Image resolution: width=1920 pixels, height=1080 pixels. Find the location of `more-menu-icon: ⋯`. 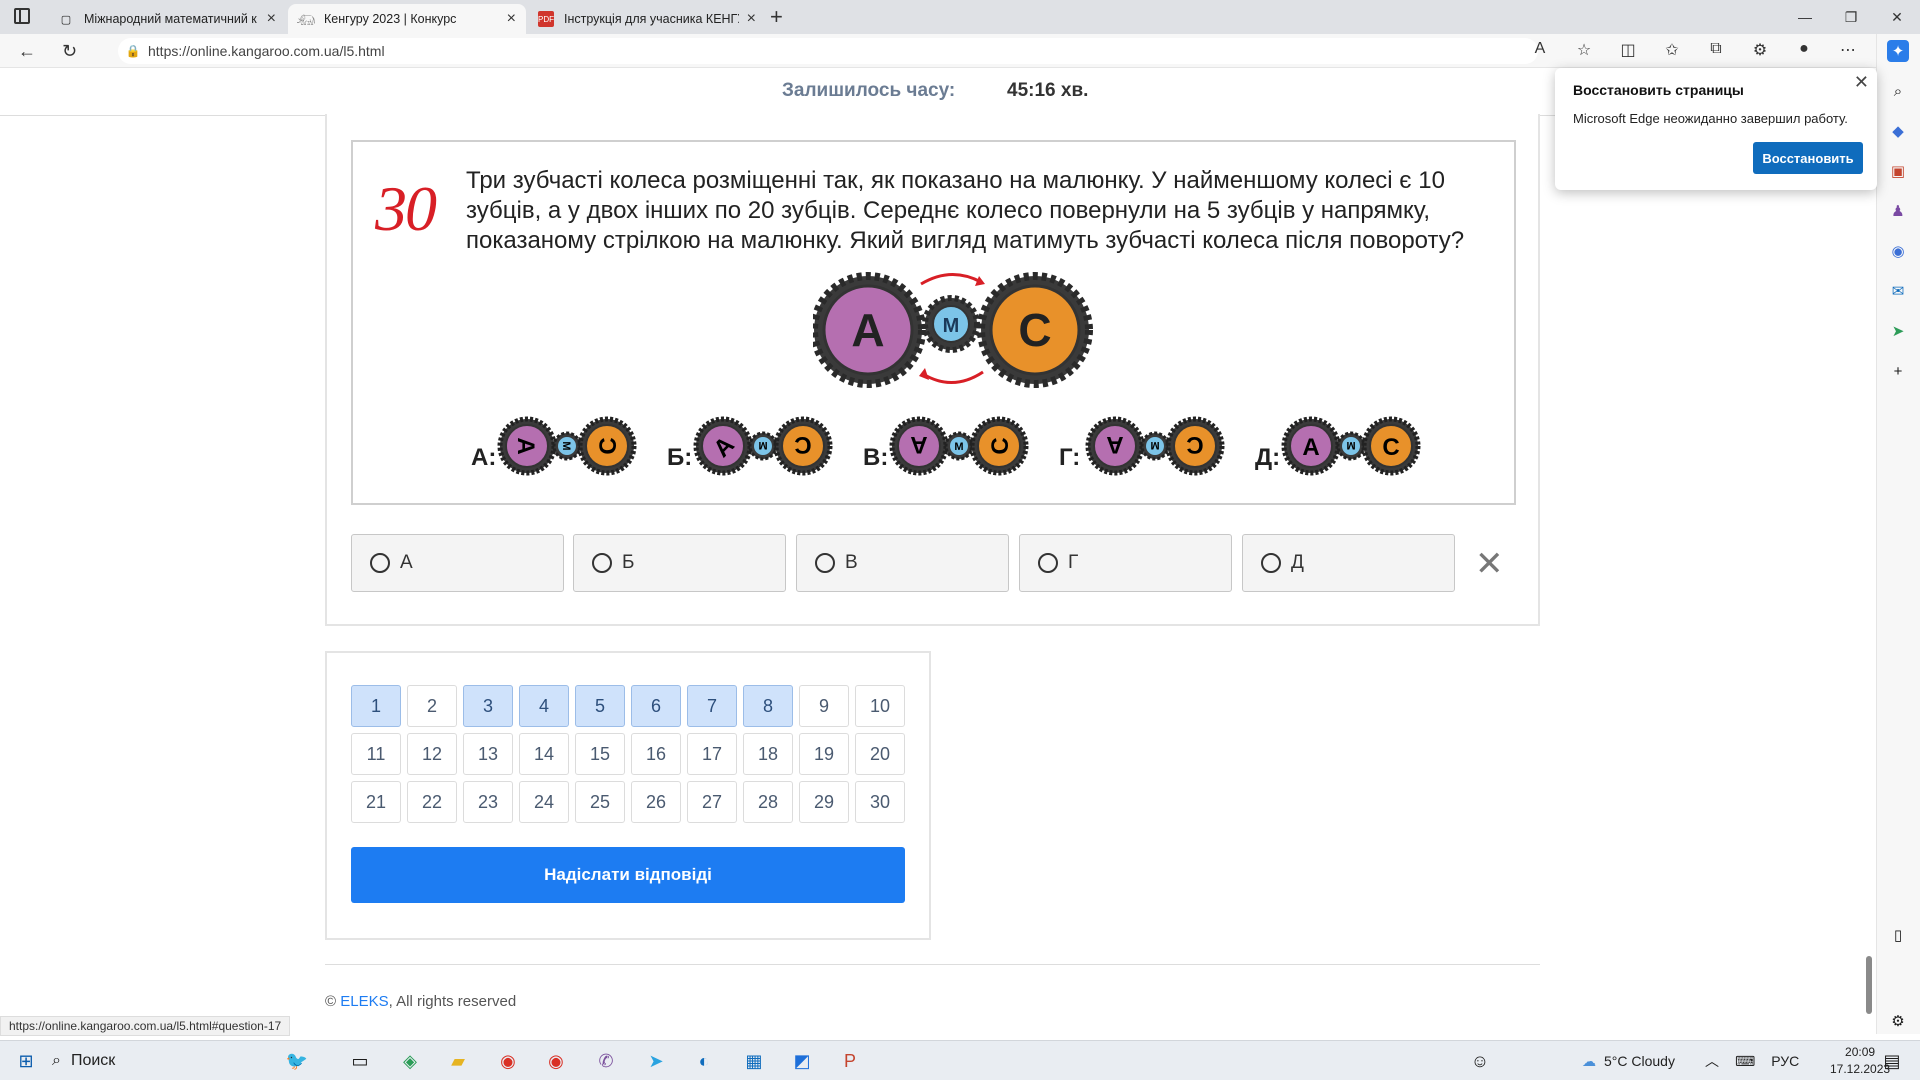

more-menu-icon: ⋯ is located at coordinates (1848, 50).